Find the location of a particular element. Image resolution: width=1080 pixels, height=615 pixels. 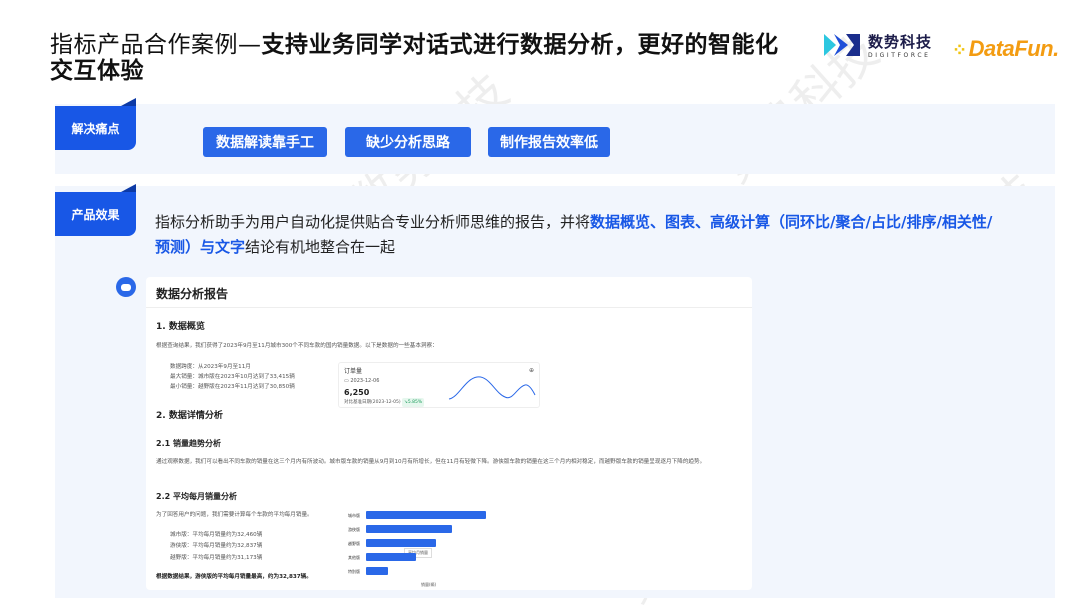

subsection-heading: 2.2 平均每月销量分析 is located at coordinates (196, 496).